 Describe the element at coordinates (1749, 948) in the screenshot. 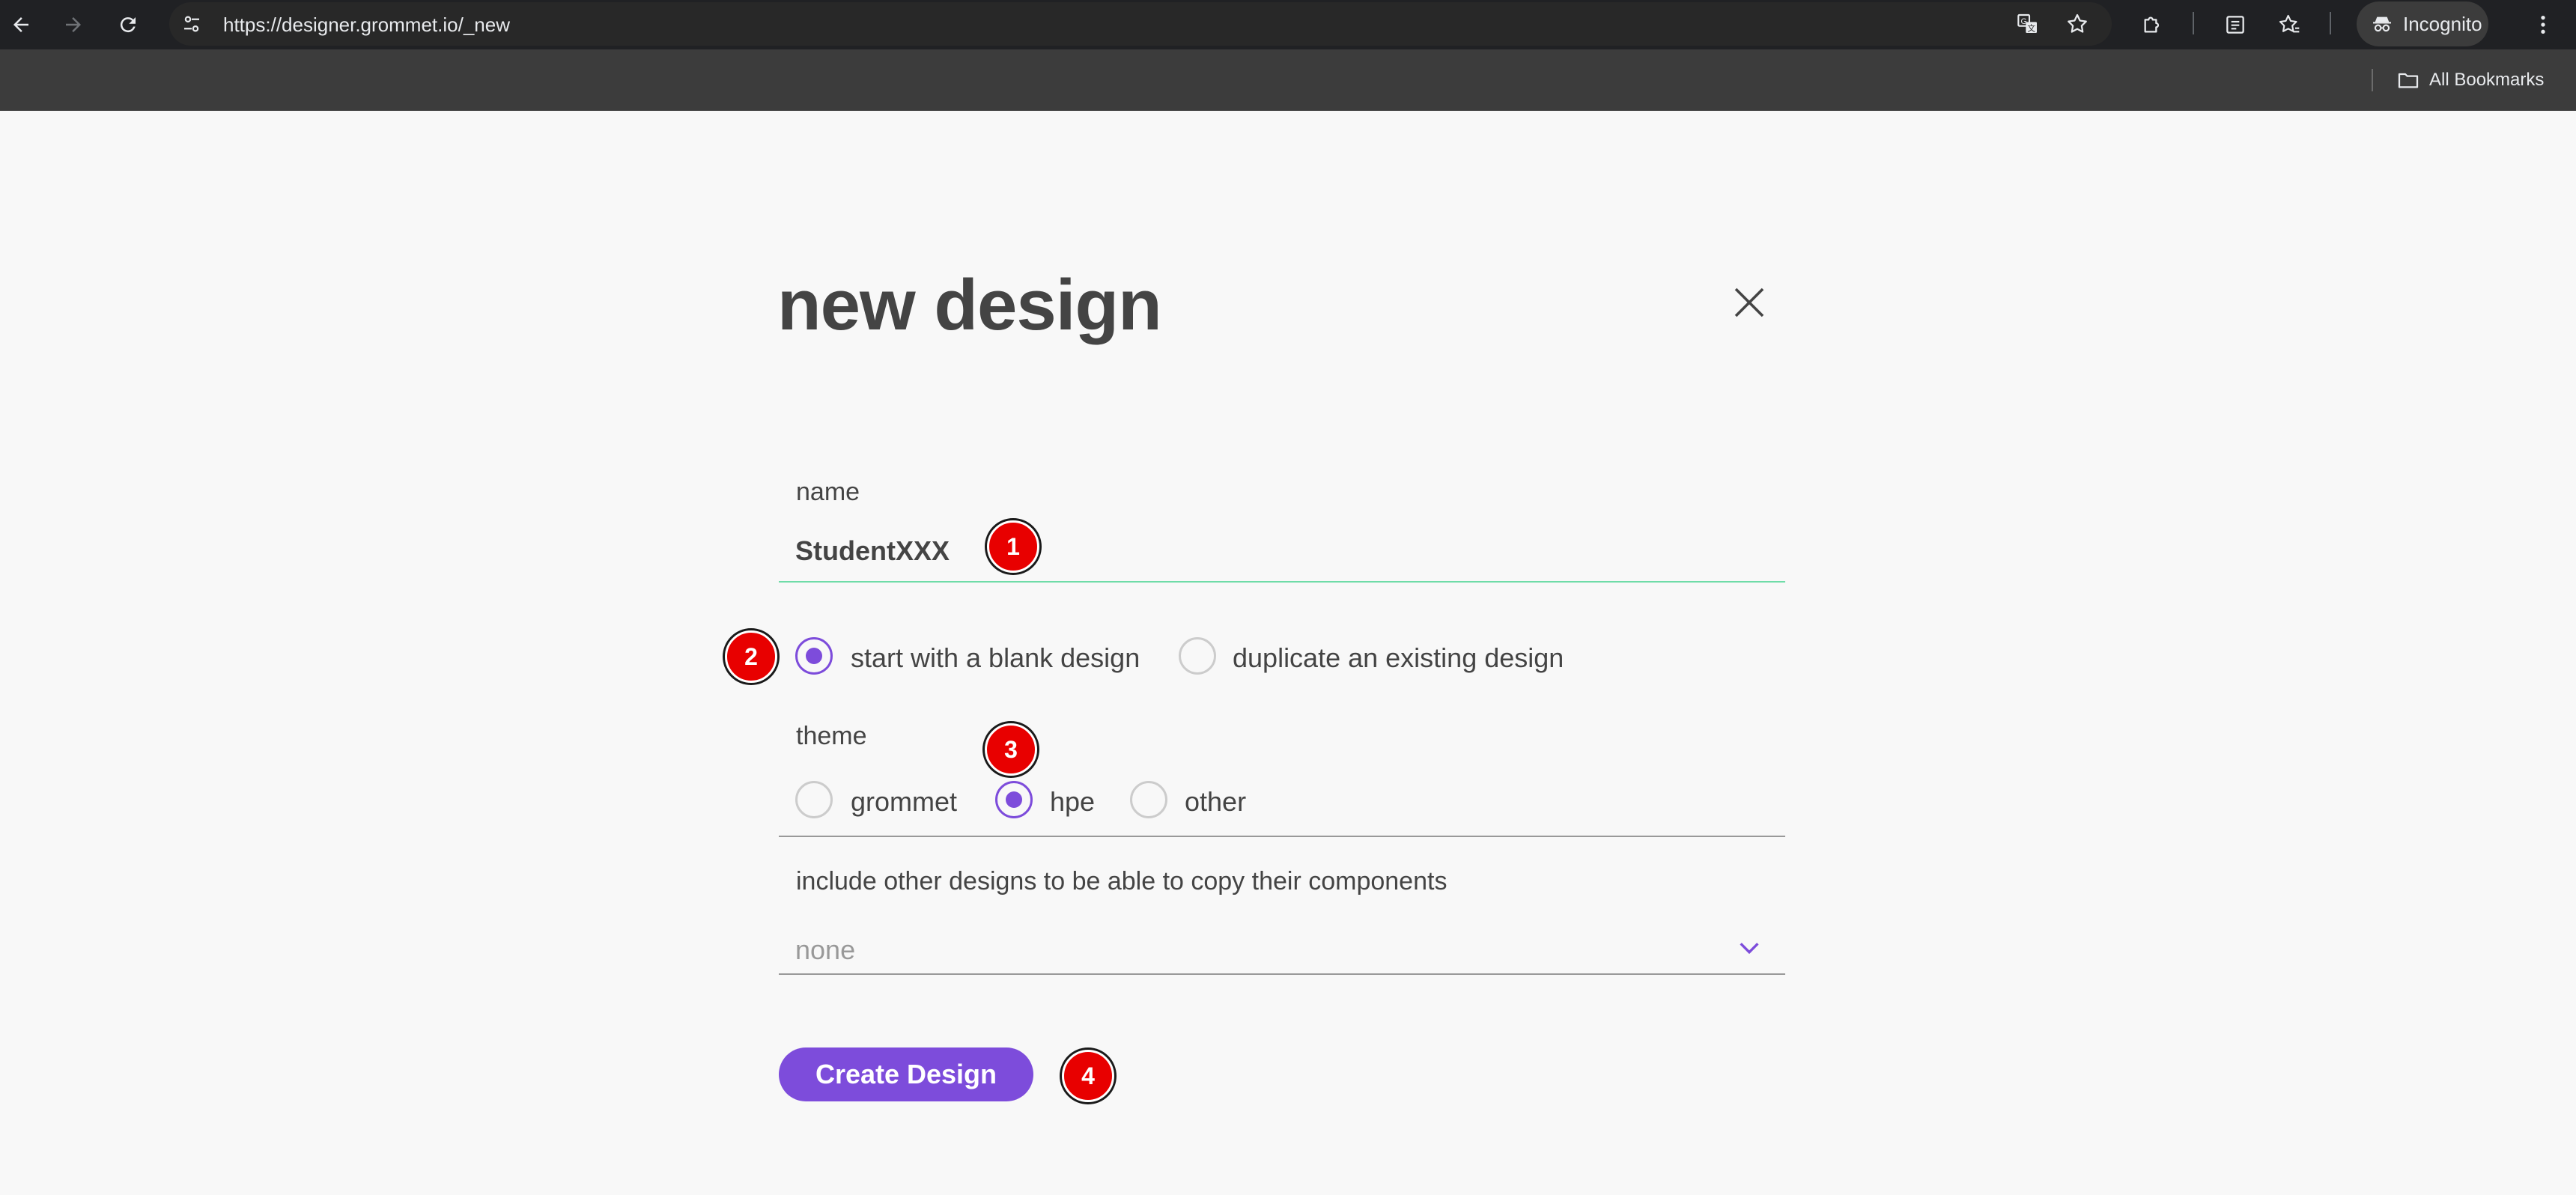

I see `chevron-down-icon` at that location.